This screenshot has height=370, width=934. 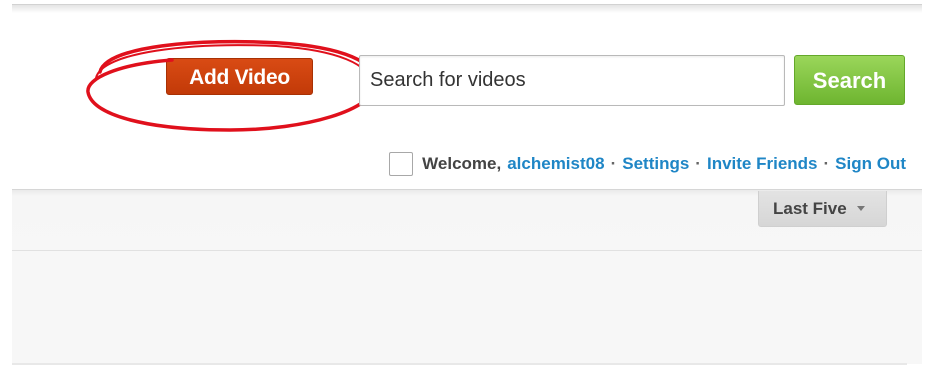 What do you see at coordinates (572, 80) in the screenshot?
I see `search-input` at bounding box center [572, 80].